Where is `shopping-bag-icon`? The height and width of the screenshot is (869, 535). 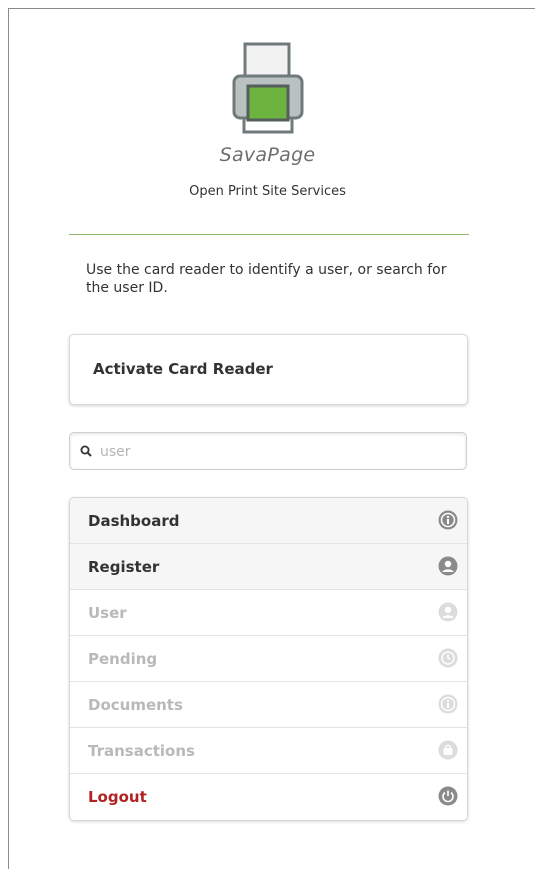 shopping-bag-icon is located at coordinates (448, 750).